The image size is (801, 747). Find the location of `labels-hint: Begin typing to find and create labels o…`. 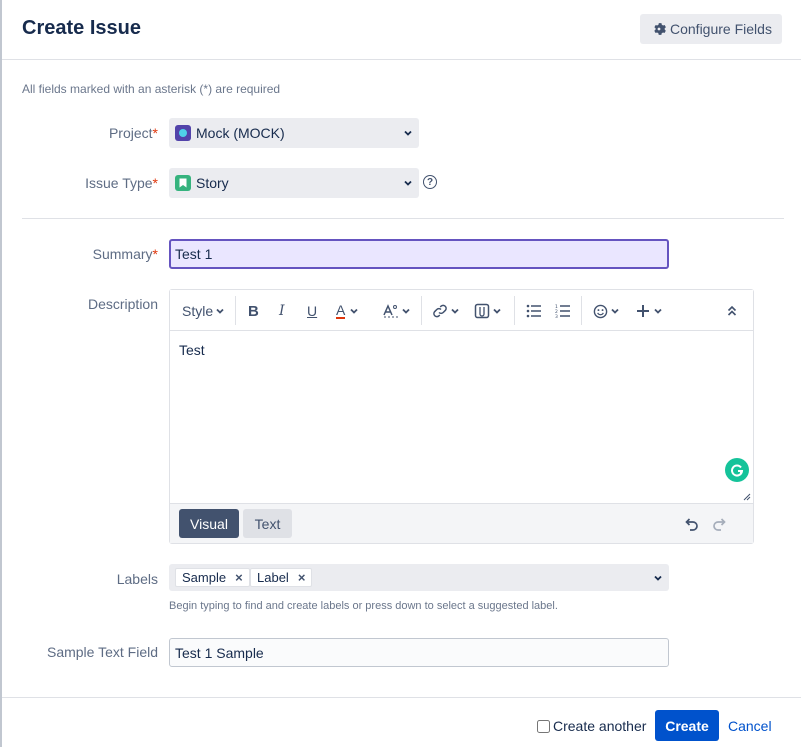

labels-hint: Begin typing to find and create labels o… is located at coordinates (363, 606).